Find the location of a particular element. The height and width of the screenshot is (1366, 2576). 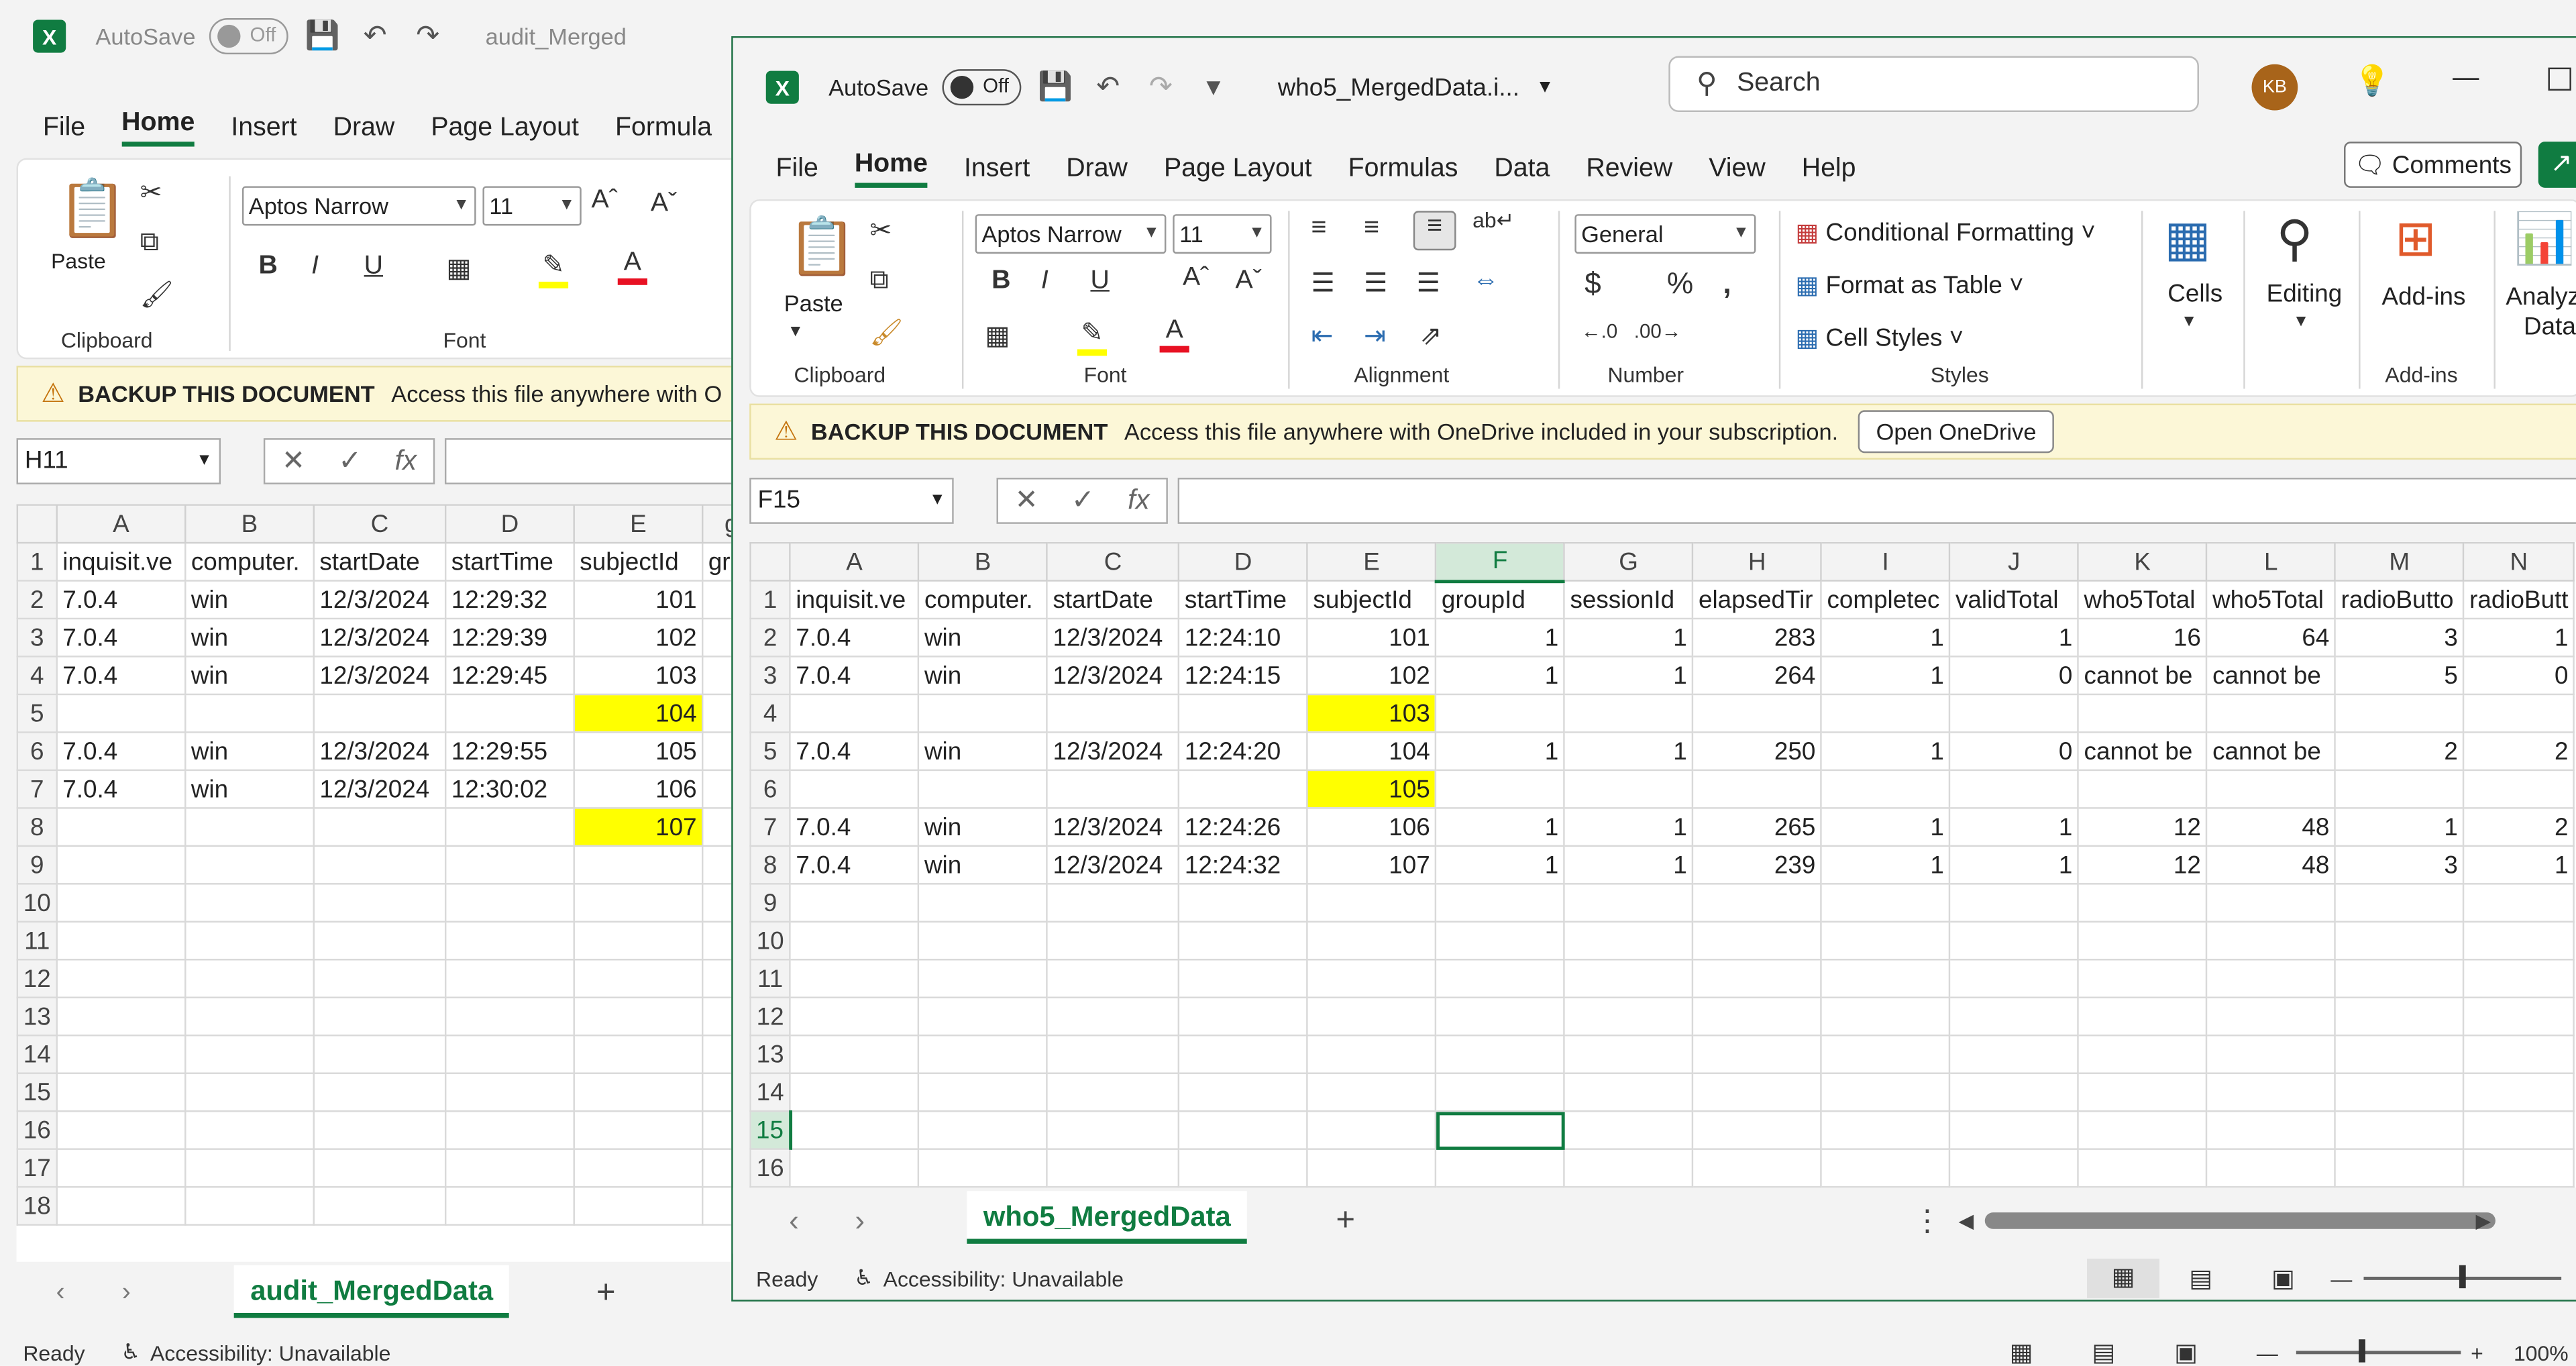

cell: 3 is located at coordinates (2399, 865).